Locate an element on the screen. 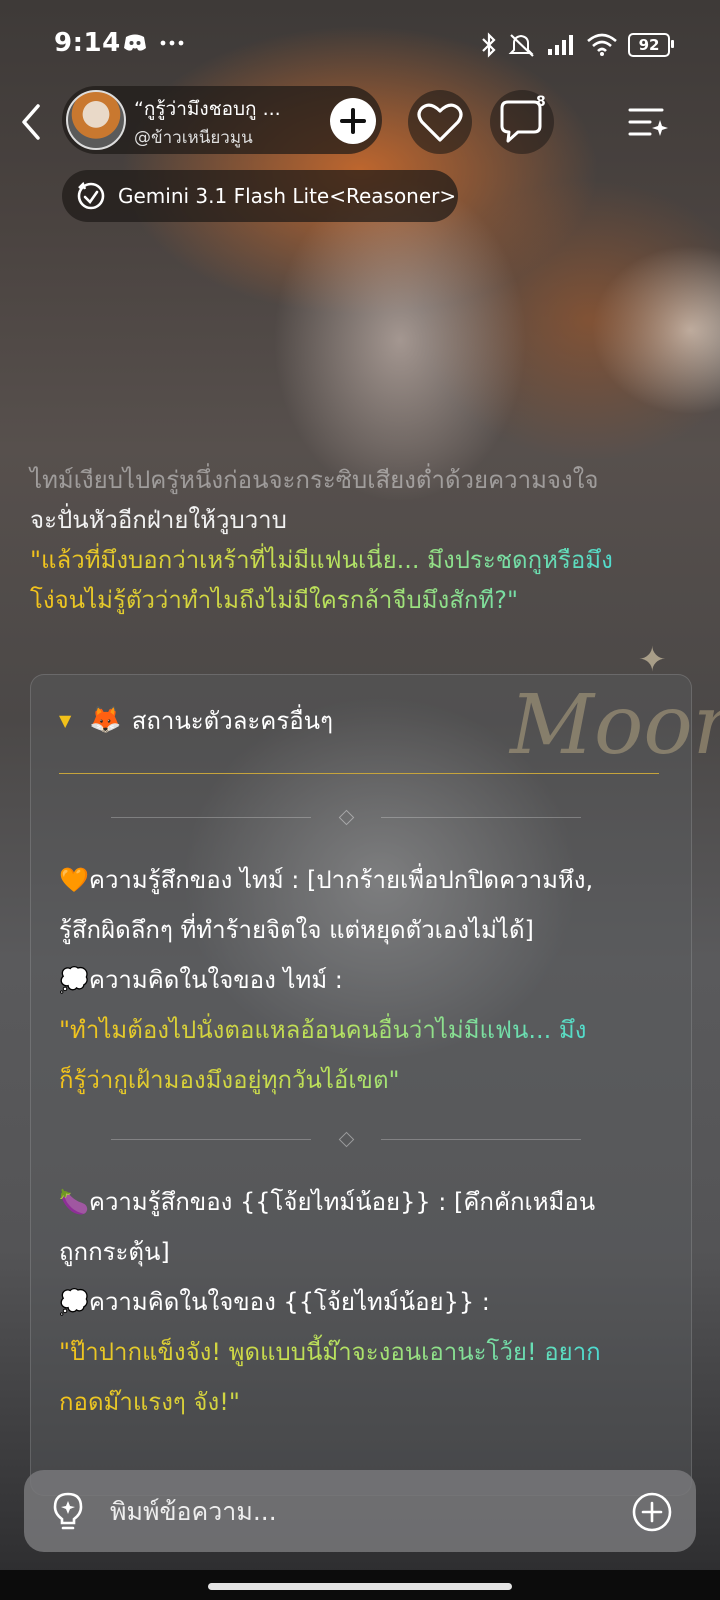 Image resolution: width=720 pixels, height=1600 pixels. model-switch-icon is located at coordinates (91, 195).